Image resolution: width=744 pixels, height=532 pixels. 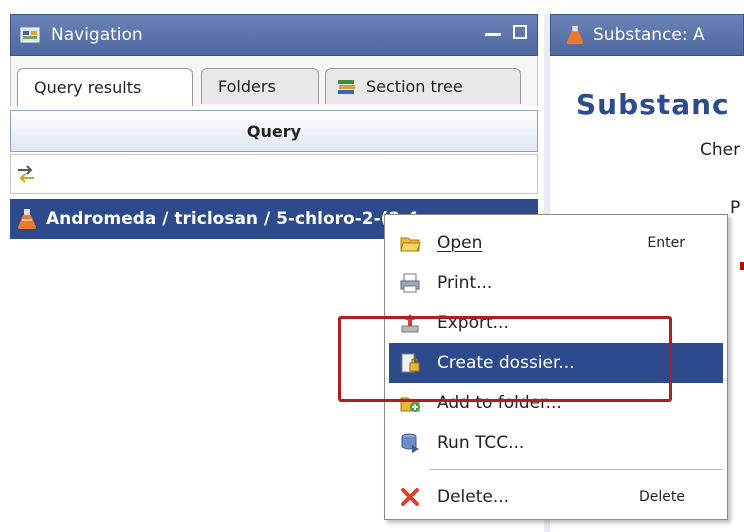 I want to click on menu-item-accelerator: Delete, so click(x=662, y=497).